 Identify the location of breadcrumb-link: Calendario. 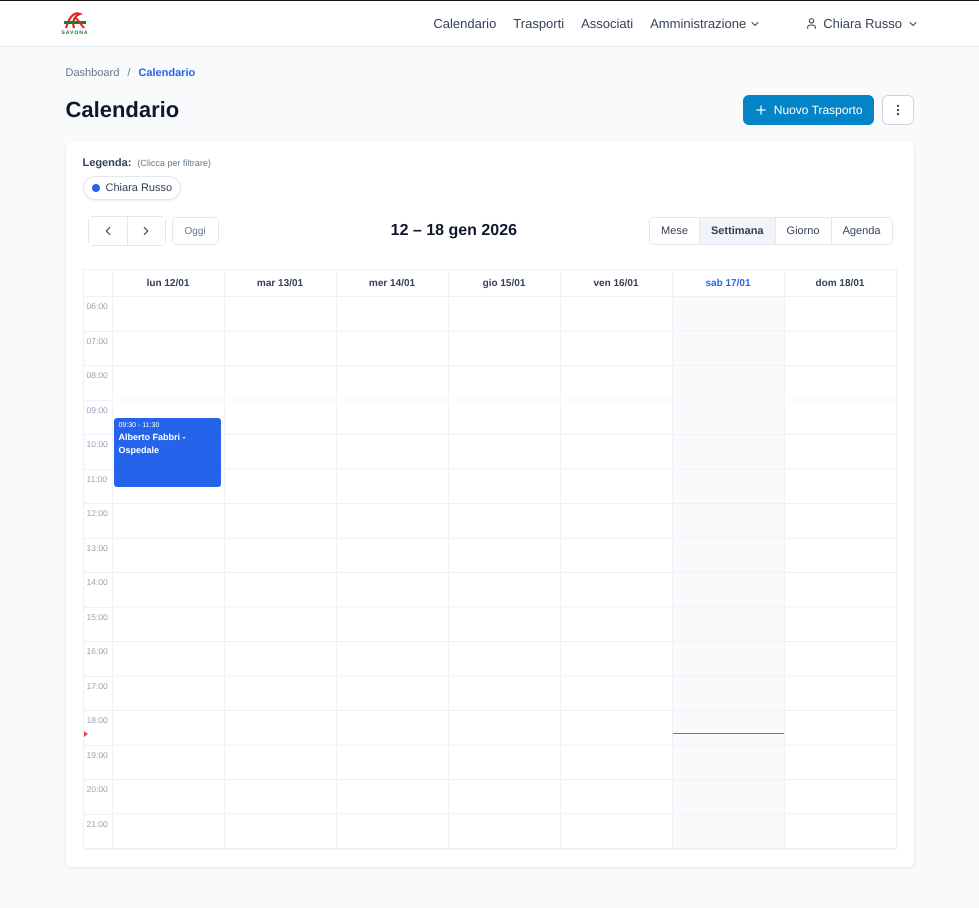
(167, 73).